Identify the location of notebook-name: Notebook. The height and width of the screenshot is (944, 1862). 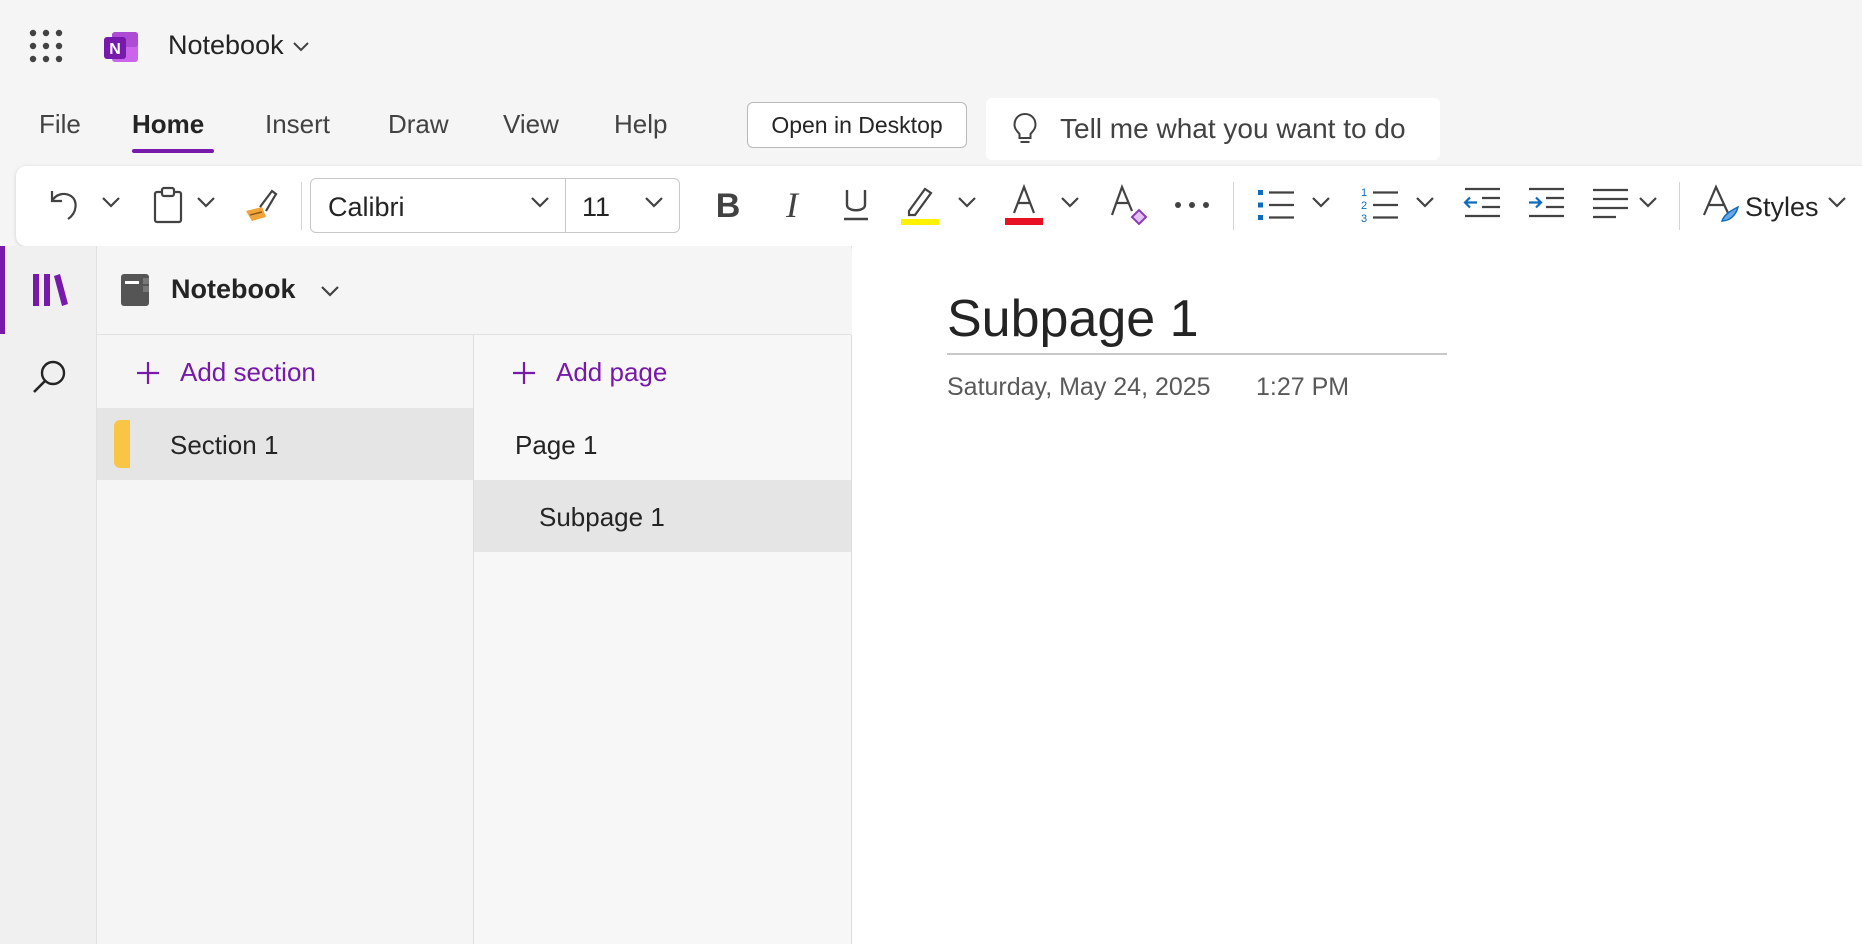
(233, 289).